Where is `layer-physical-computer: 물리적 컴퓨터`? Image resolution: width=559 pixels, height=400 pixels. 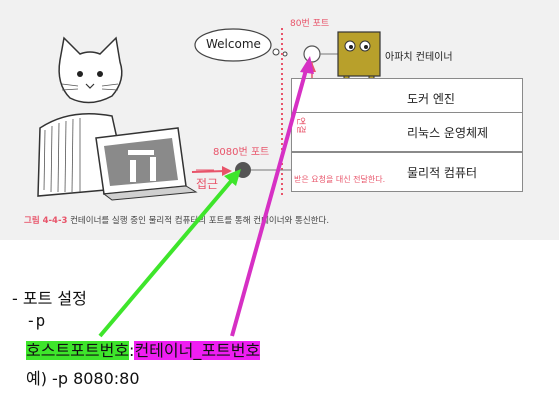 layer-physical-computer: 물리적 컴퓨터 is located at coordinates (407, 172).